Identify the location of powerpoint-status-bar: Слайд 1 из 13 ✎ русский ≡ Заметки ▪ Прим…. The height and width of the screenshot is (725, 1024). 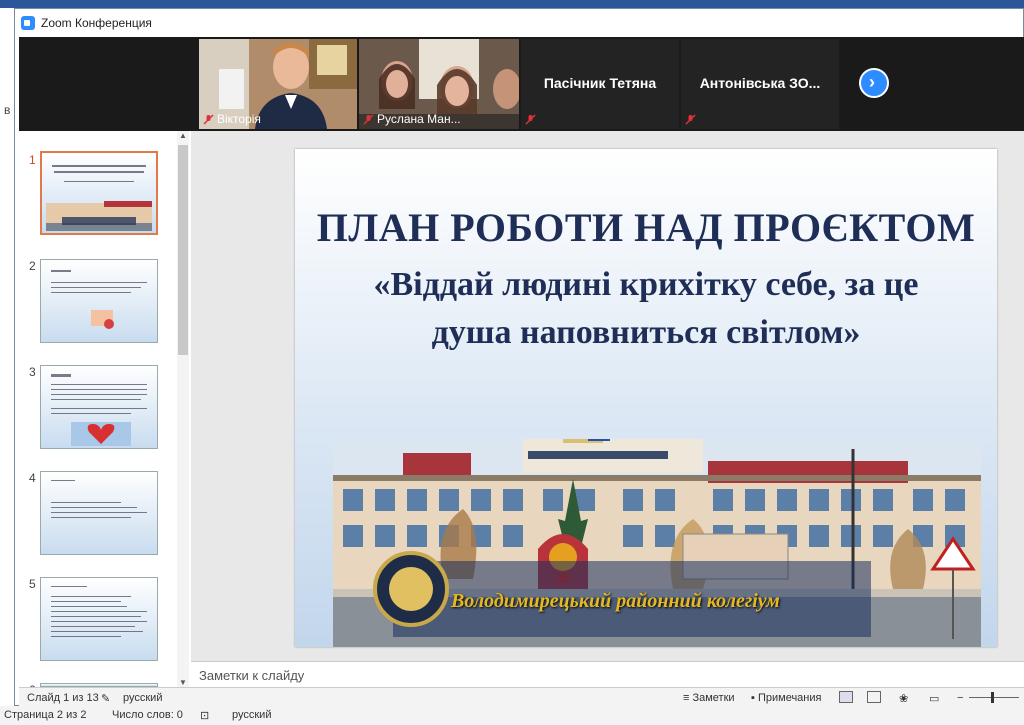
(521, 697).